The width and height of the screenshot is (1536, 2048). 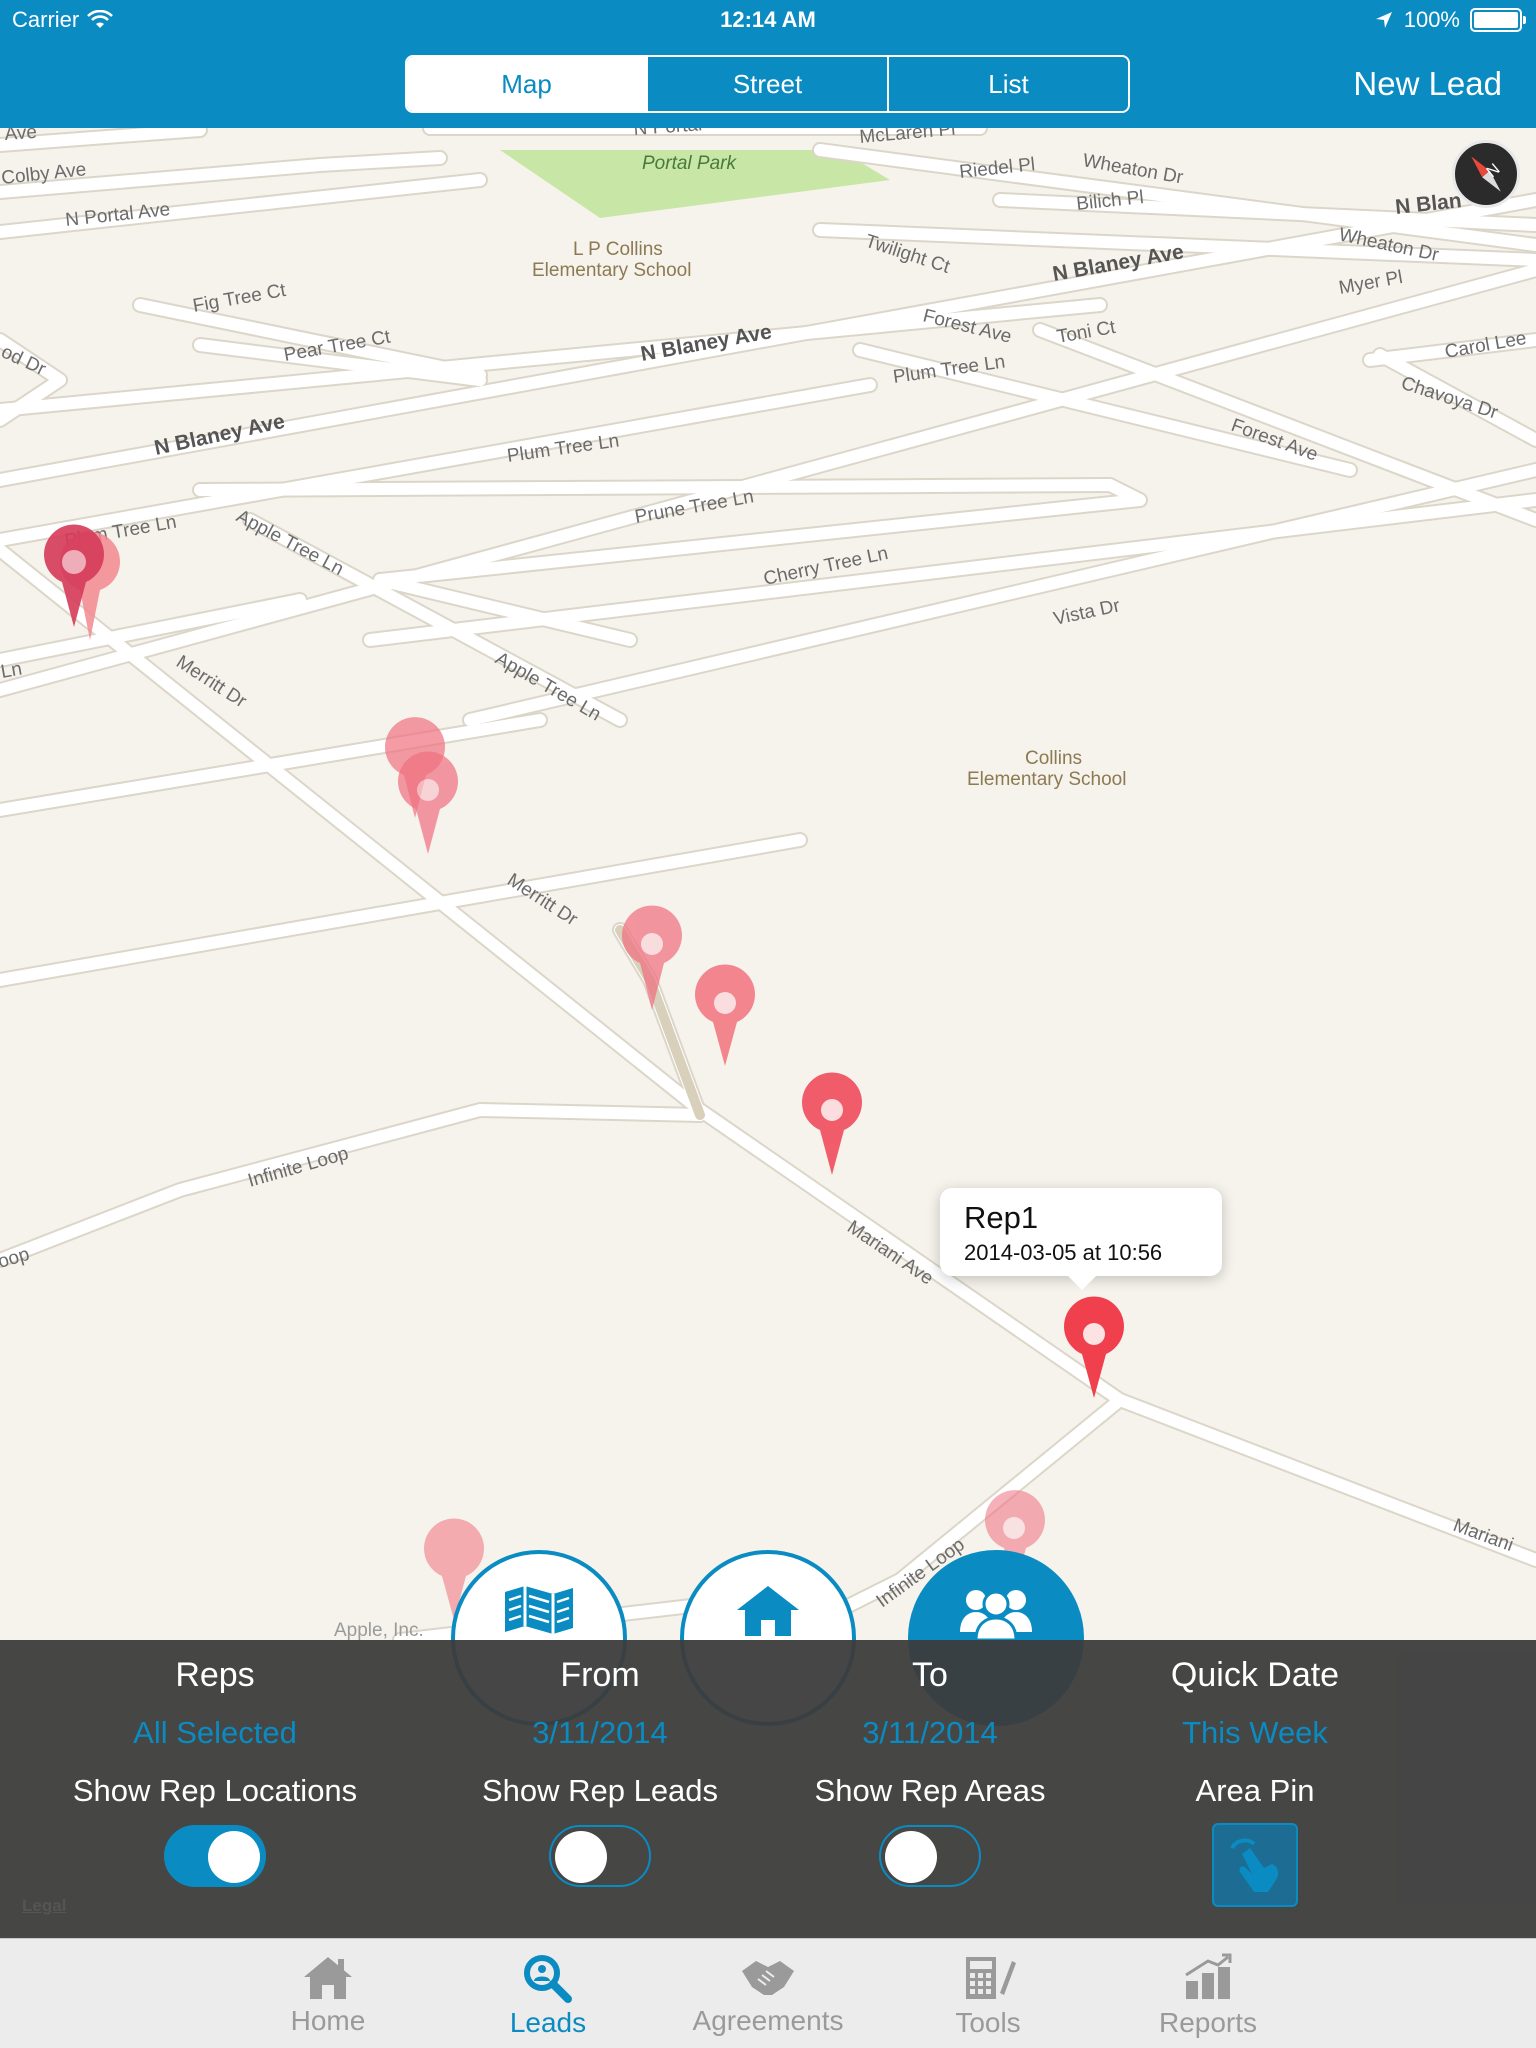 What do you see at coordinates (668, 134) in the screenshot?
I see `street-label: N Portal` at bounding box center [668, 134].